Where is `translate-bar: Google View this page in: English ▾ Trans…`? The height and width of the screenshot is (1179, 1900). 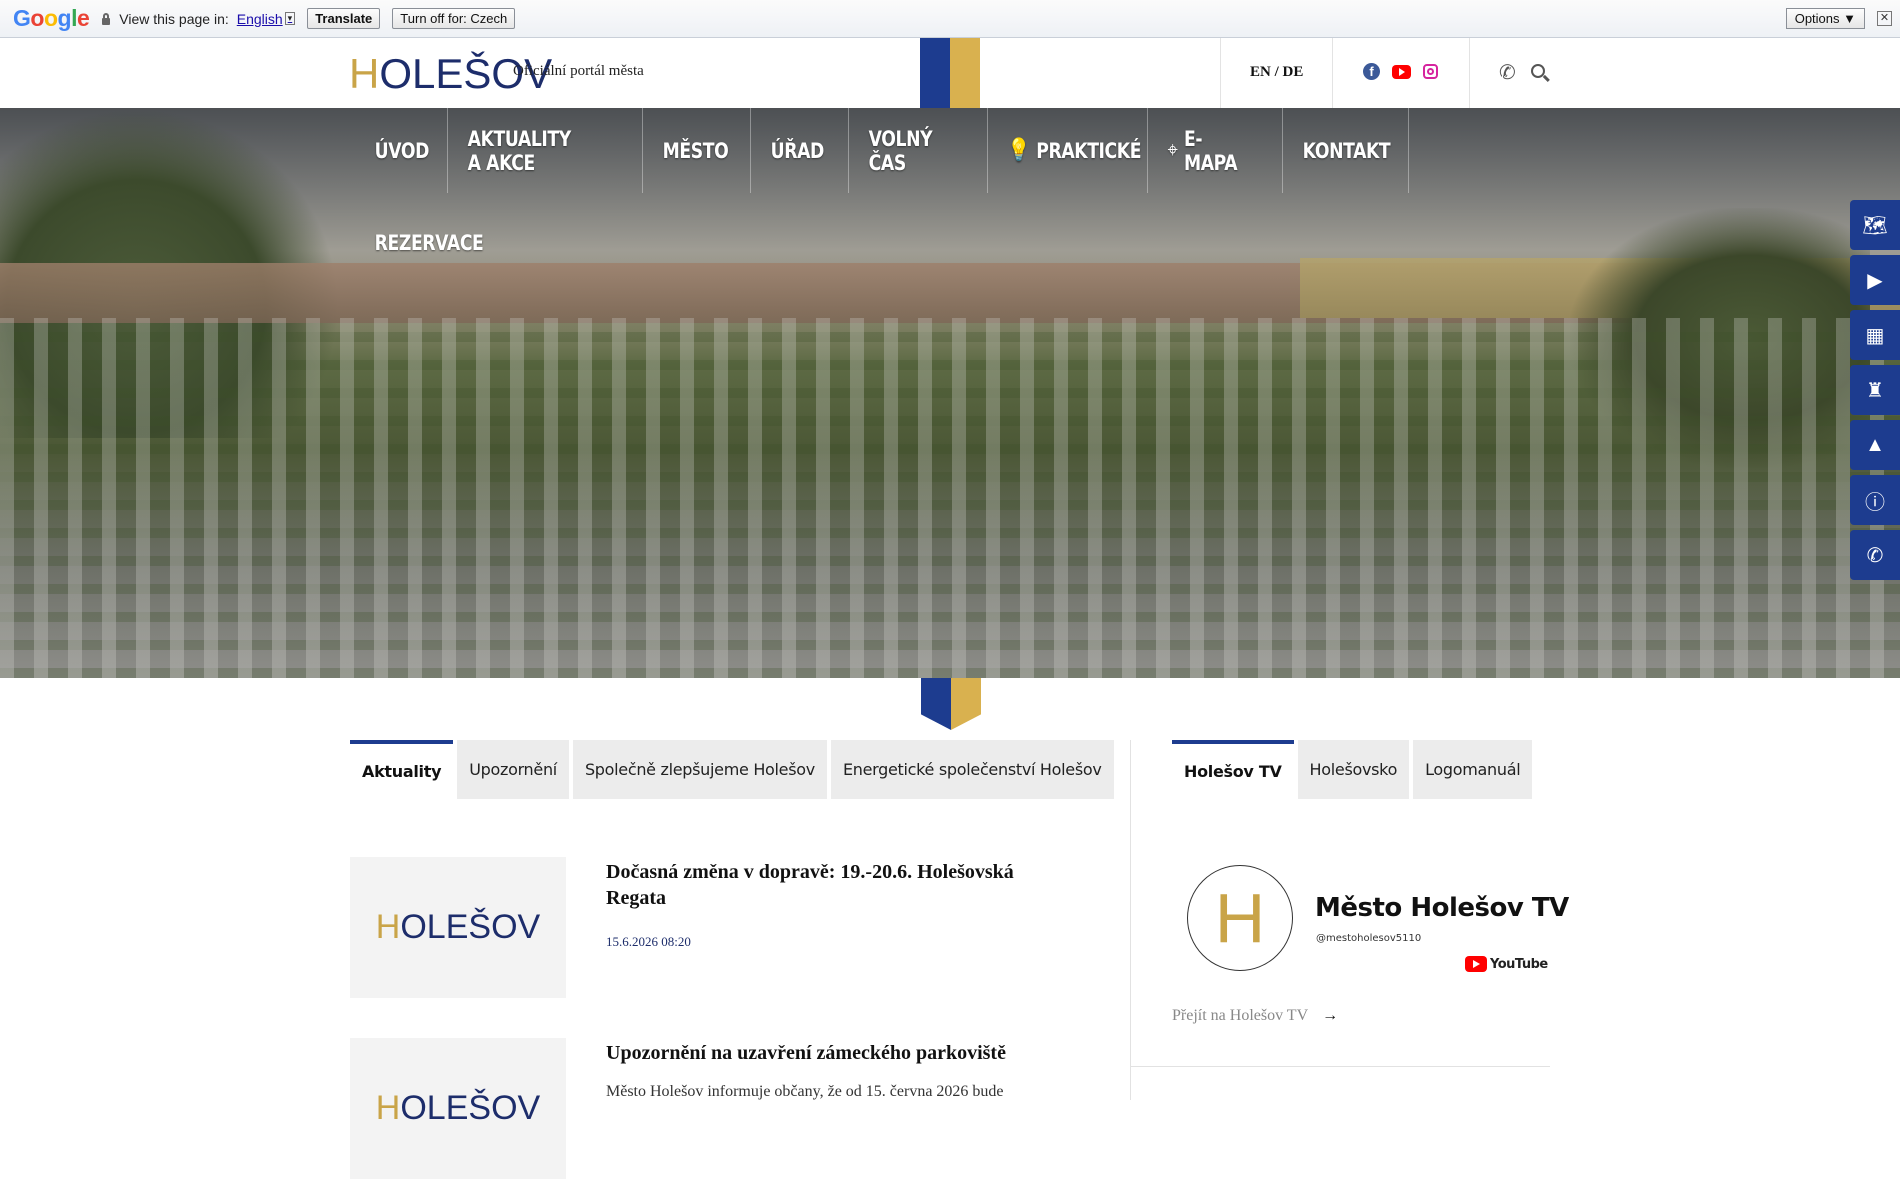
translate-bar: Google View this page in: English ▾ Trans… is located at coordinates (950, 19).